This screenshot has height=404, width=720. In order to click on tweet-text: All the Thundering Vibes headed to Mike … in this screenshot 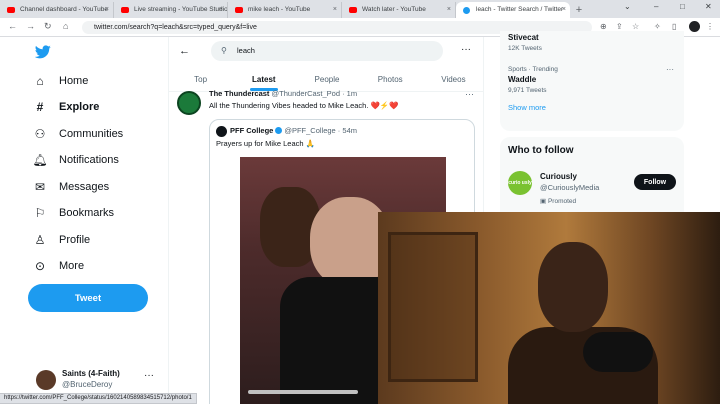, I will do `click(304, 105)`.